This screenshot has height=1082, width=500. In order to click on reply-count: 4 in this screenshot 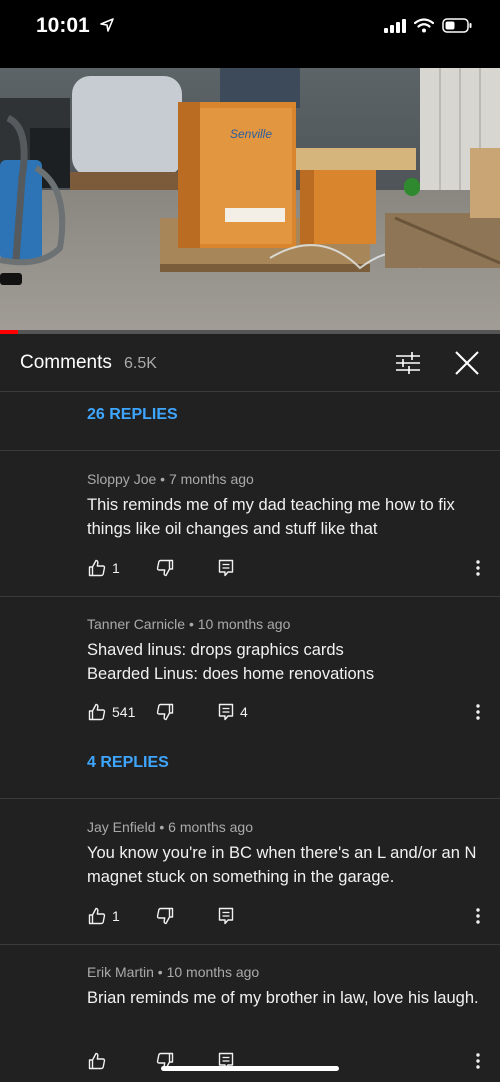, I will do `click(244, 712)`.